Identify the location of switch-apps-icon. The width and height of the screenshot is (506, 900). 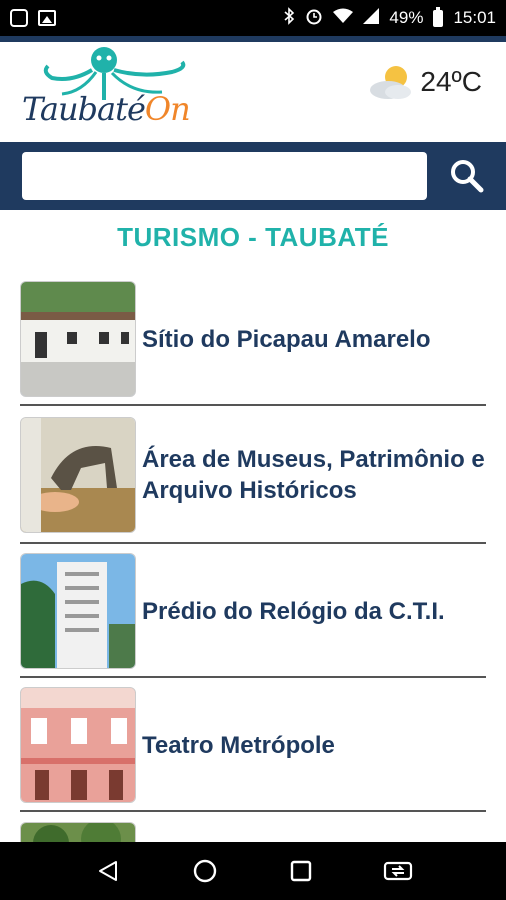
(397, 871).